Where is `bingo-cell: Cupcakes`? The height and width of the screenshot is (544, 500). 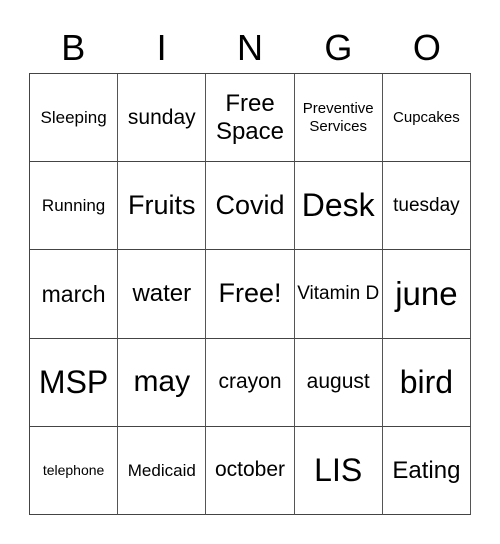 bingo-cell: Cupcakes is located at coordinates (426, 118).